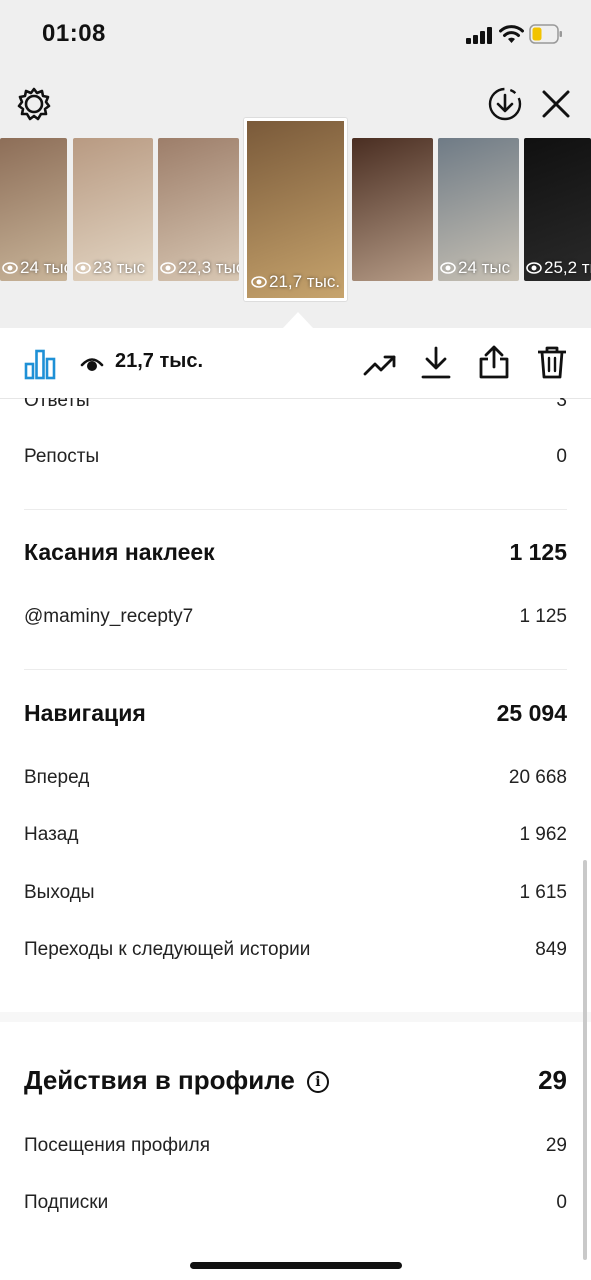 The width and height of the screenshot is (591, 1280). I want to click on stat-value: 29, so click(556, 1145).